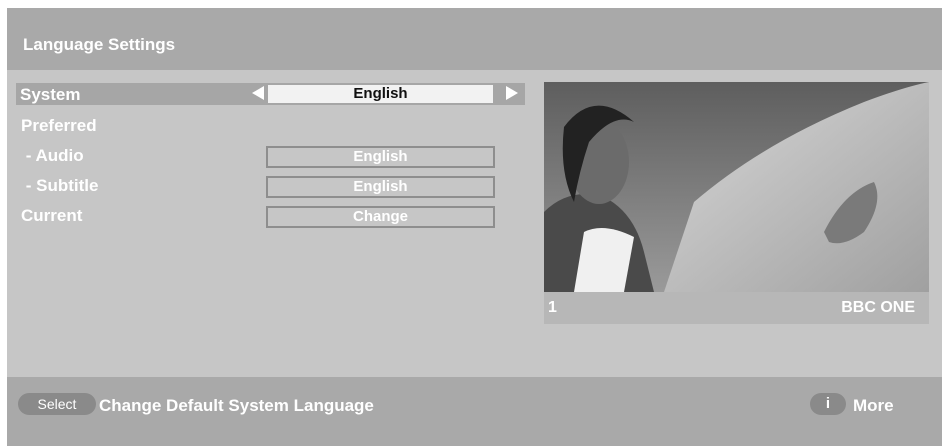 This screenshot has height=446, width=942. I want to click on audio-language-field: English, so click(380, 157).